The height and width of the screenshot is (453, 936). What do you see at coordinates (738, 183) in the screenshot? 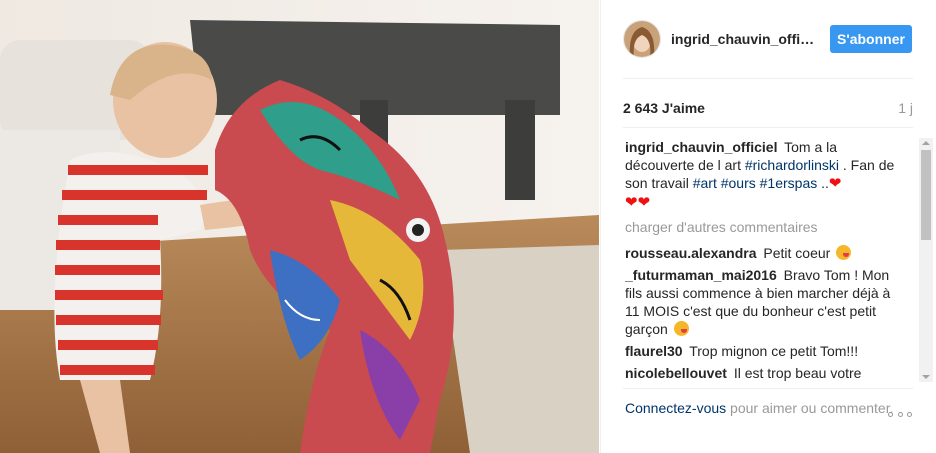
I see `hashtag-ours: #ours` at bounding box center [738, 183].